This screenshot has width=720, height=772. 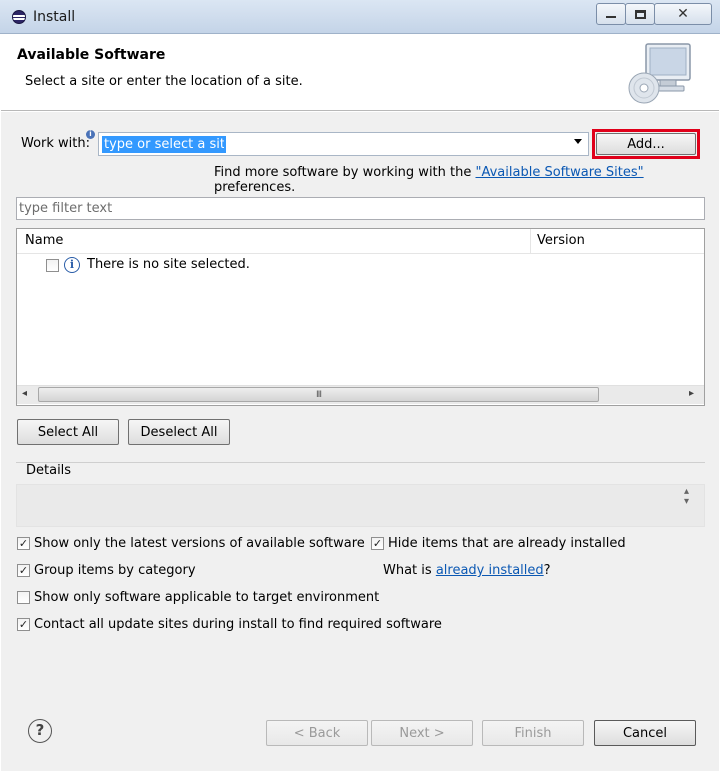 What do you see at coordinates (611, 17) in the screenshot?
I see `minimize-icon` at bounding box center [611, 17].